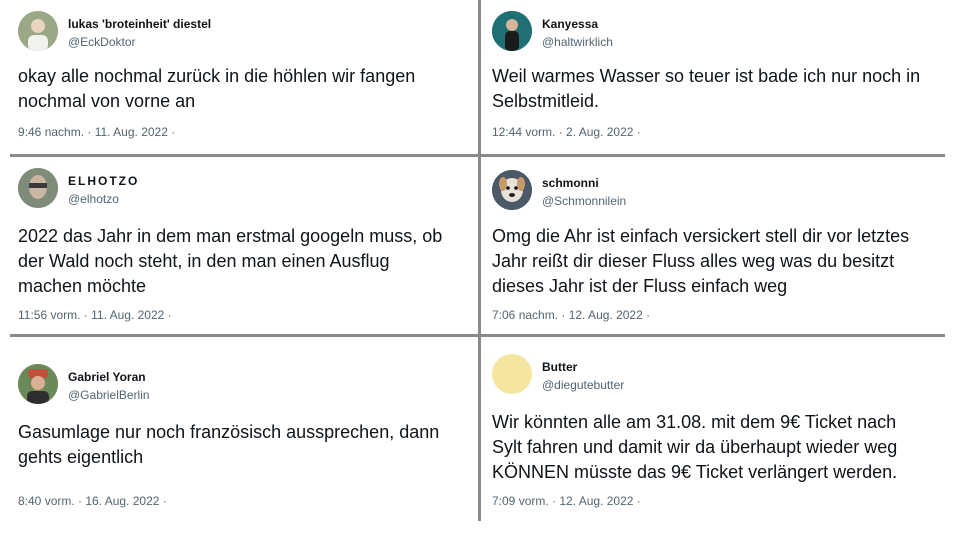 This screenshot has width=960, height=533. I want to click on tweet-timestamp: 11:56 vorm. · 11. Aug. 2022 ·, so click(95, 315).